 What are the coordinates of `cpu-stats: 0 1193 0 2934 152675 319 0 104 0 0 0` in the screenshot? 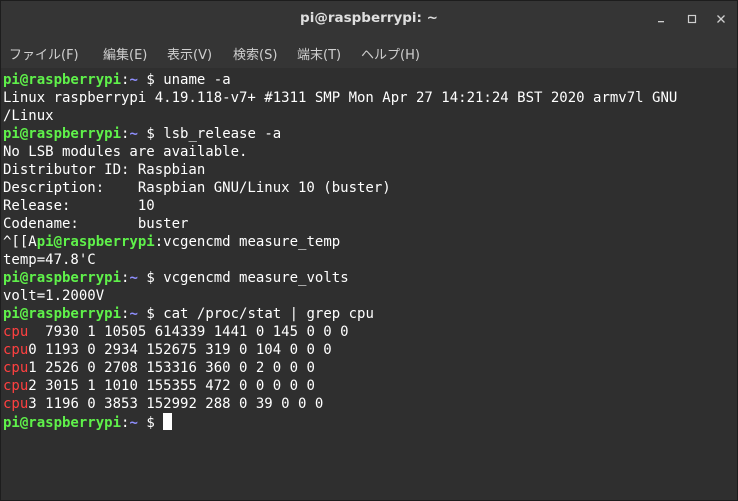 It's located at (180, 350).